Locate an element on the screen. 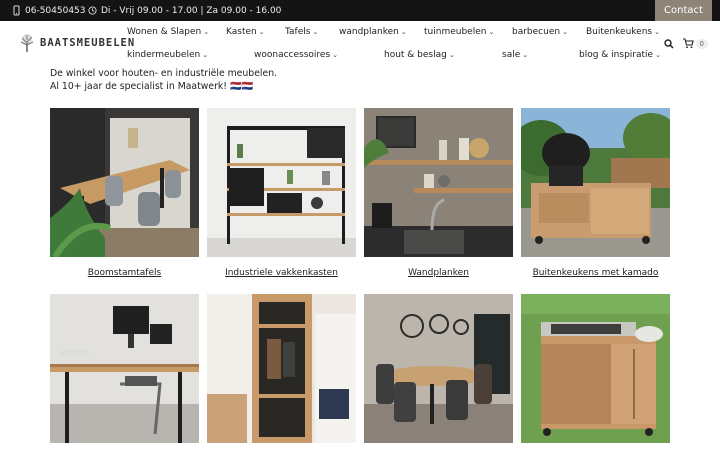 This screenshot has width=720, height=454. logo-text: BAATSMEUBELEN is located at coordinates (88, 43).